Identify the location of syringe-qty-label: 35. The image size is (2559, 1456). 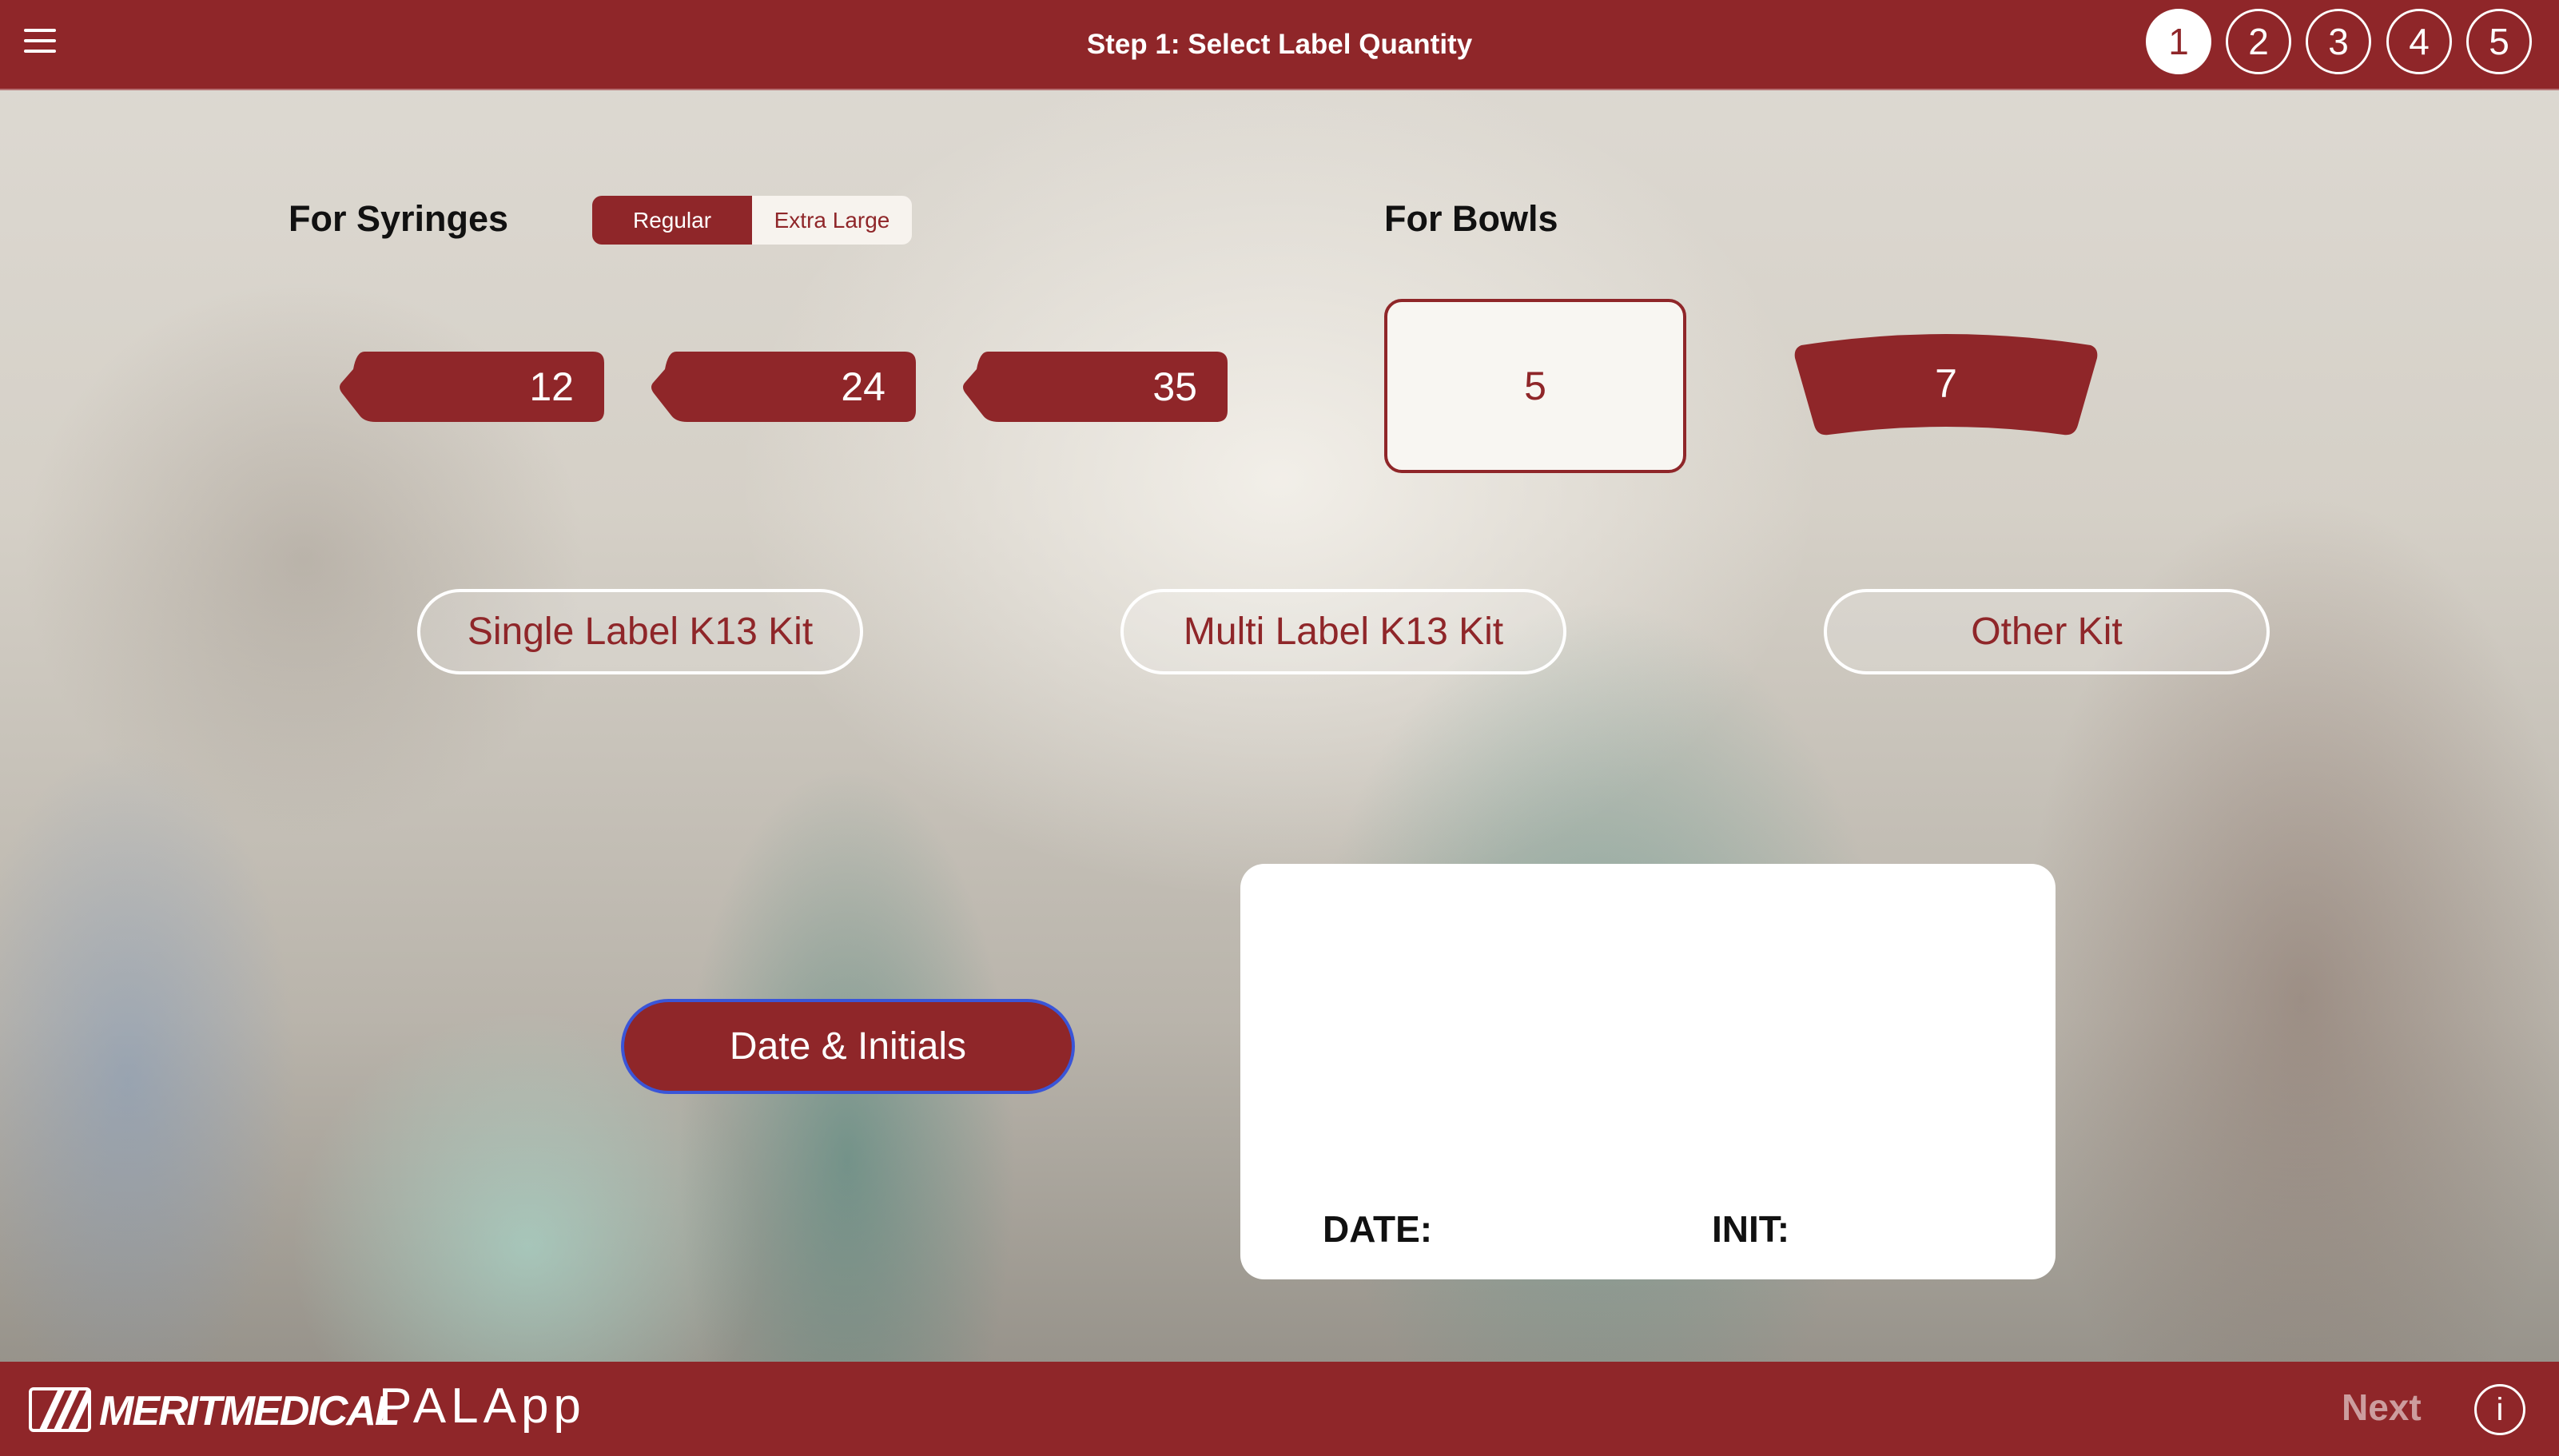
(1174, 386).